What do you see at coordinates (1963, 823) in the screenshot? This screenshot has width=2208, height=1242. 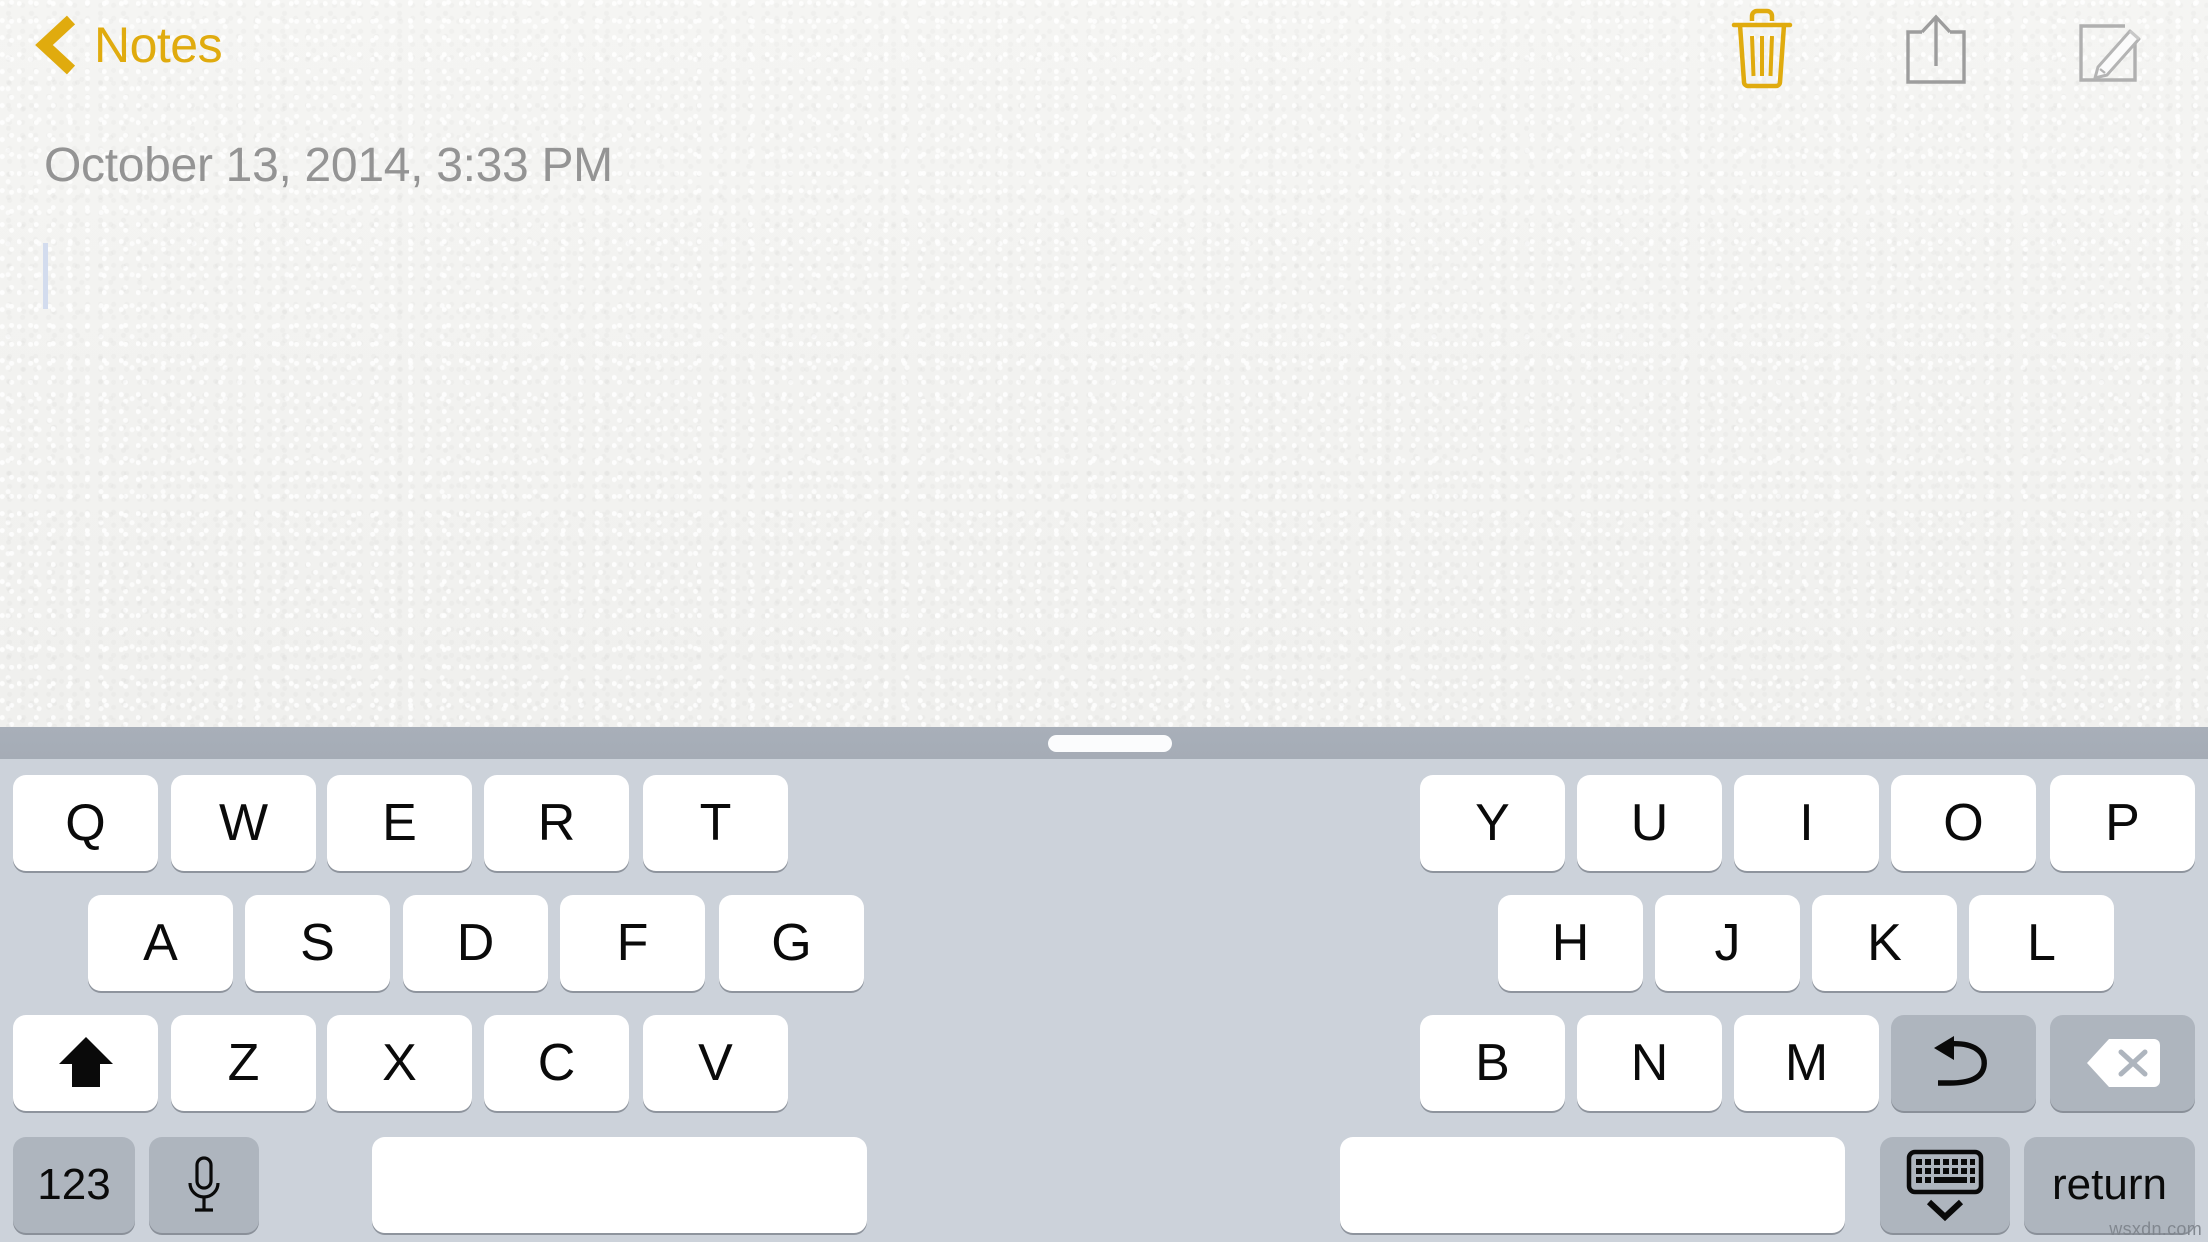 I see `key-o: O` at bounding box center [1963, 823].